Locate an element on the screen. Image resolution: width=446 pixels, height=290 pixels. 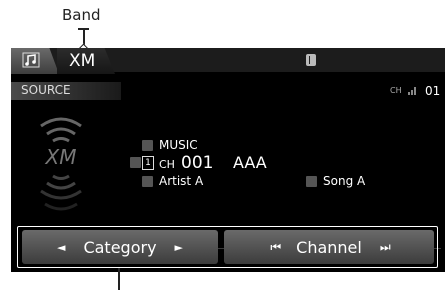
channel-button: ⏮ Channel ⏭ is located at coordinates (329, 247).